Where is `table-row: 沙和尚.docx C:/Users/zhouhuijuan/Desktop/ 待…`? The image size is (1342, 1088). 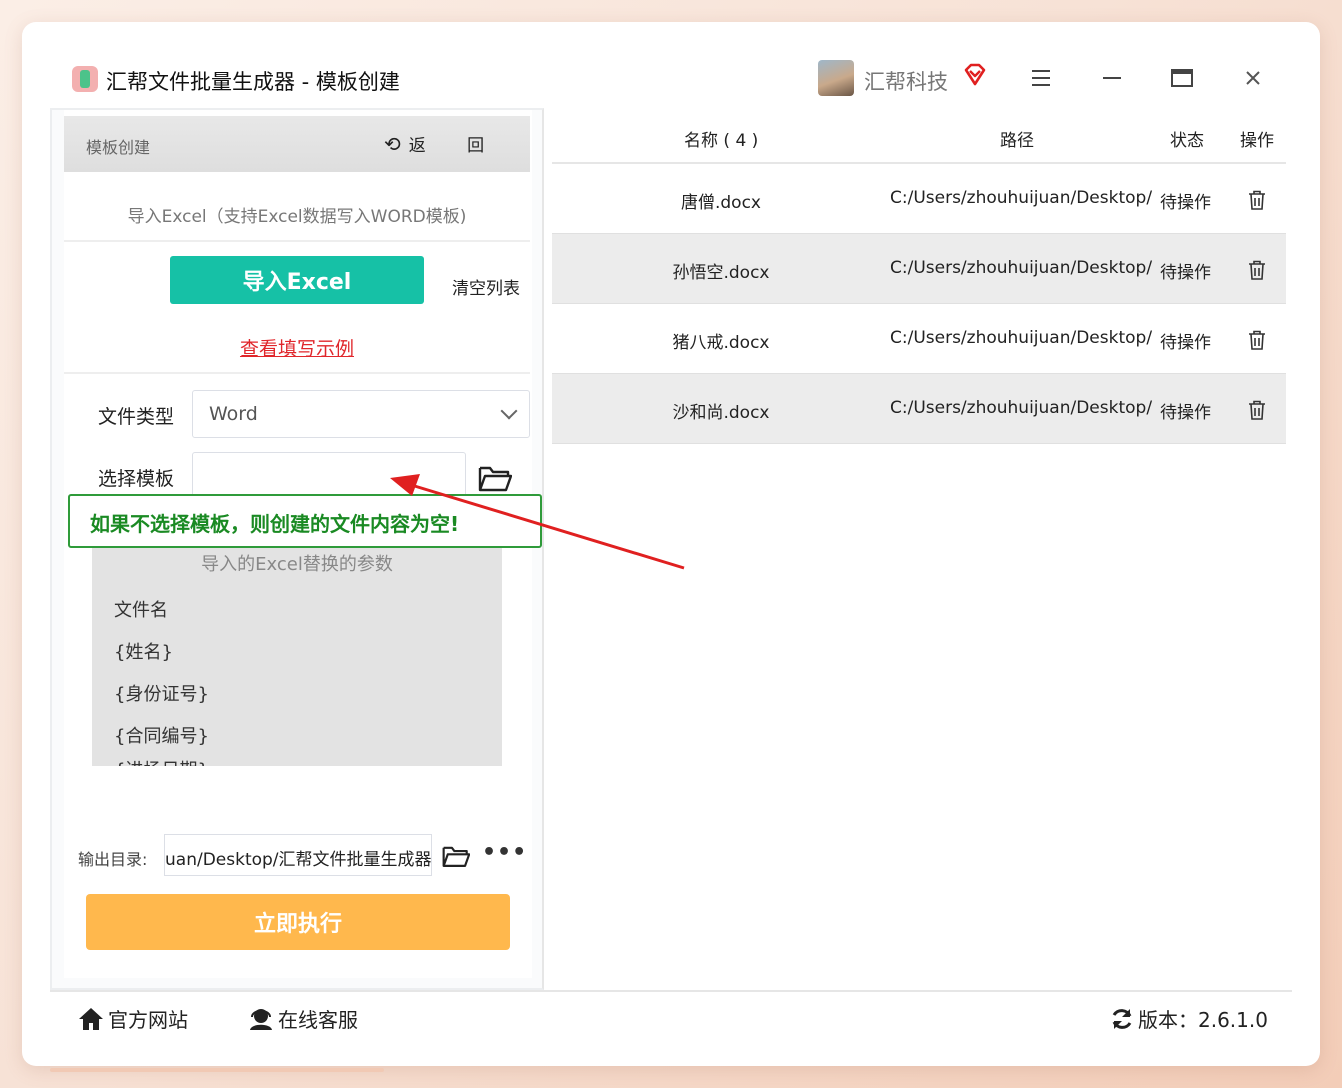
table-row: 沙和尚.docx C:/Users/zhouhuijuan/Desktop/ 待… is located at coordinates (919, 409).